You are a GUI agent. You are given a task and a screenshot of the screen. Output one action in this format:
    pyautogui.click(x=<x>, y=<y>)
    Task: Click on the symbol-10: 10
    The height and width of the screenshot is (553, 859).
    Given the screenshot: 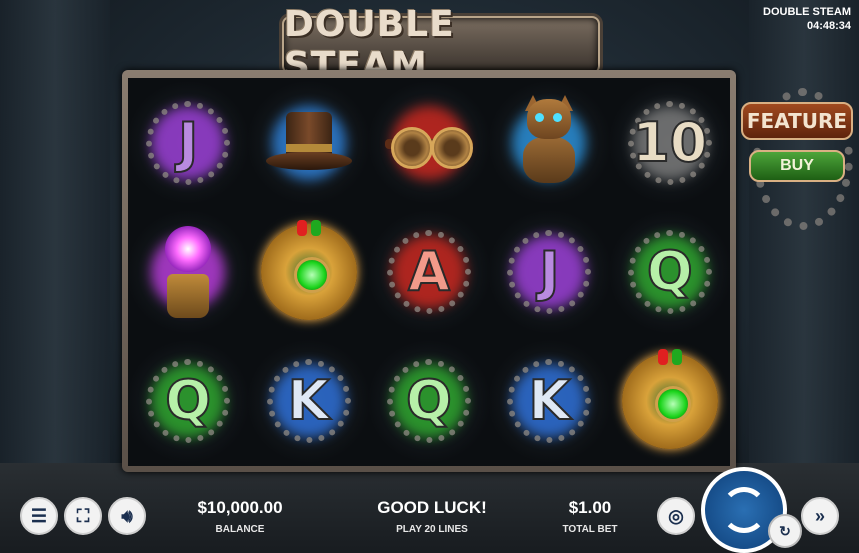 What is the action you would take?
    pyautogui.click(x=669, y=142)
    